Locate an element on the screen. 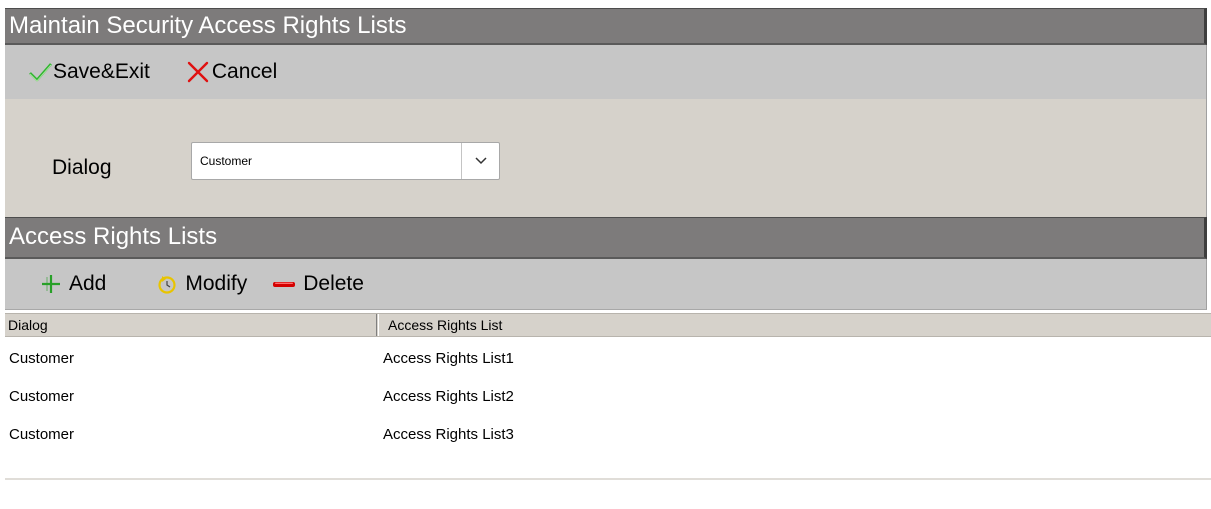  save-exit-label: Save&Exit is located at coordinates (101, 71).